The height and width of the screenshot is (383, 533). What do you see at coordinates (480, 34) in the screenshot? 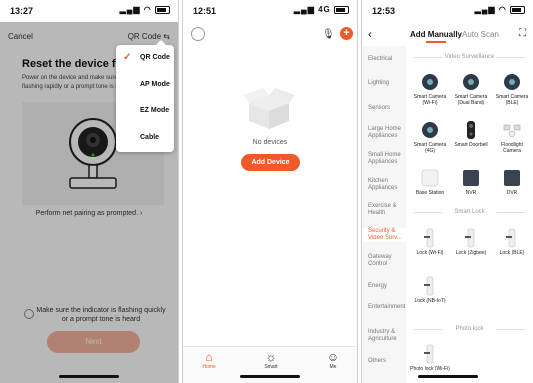
I see `tab-auto-scan: Auto Scan` at bounding box center [480, 34].